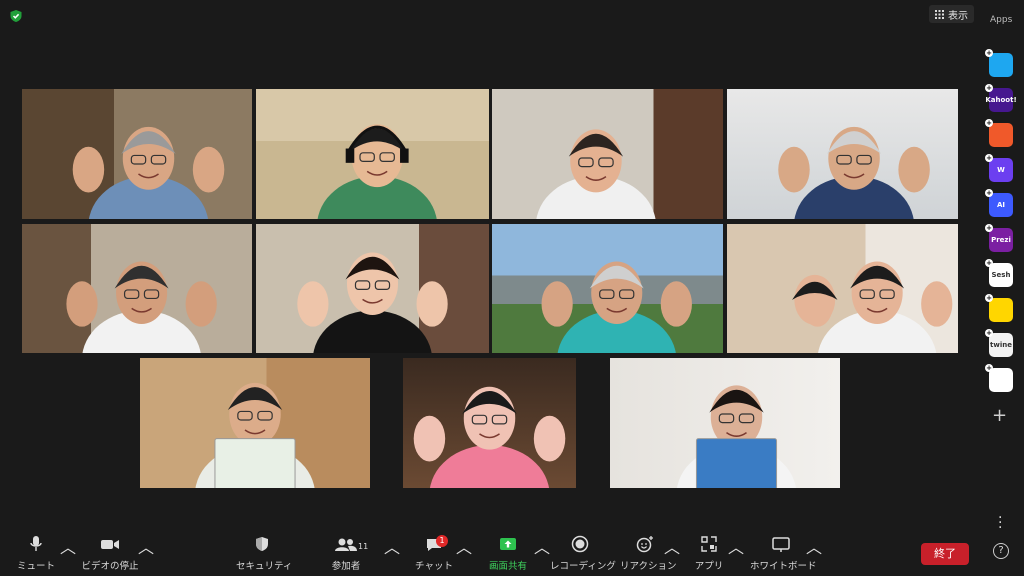  I want to click on arrow-play-icon: +, so click(999, 63).